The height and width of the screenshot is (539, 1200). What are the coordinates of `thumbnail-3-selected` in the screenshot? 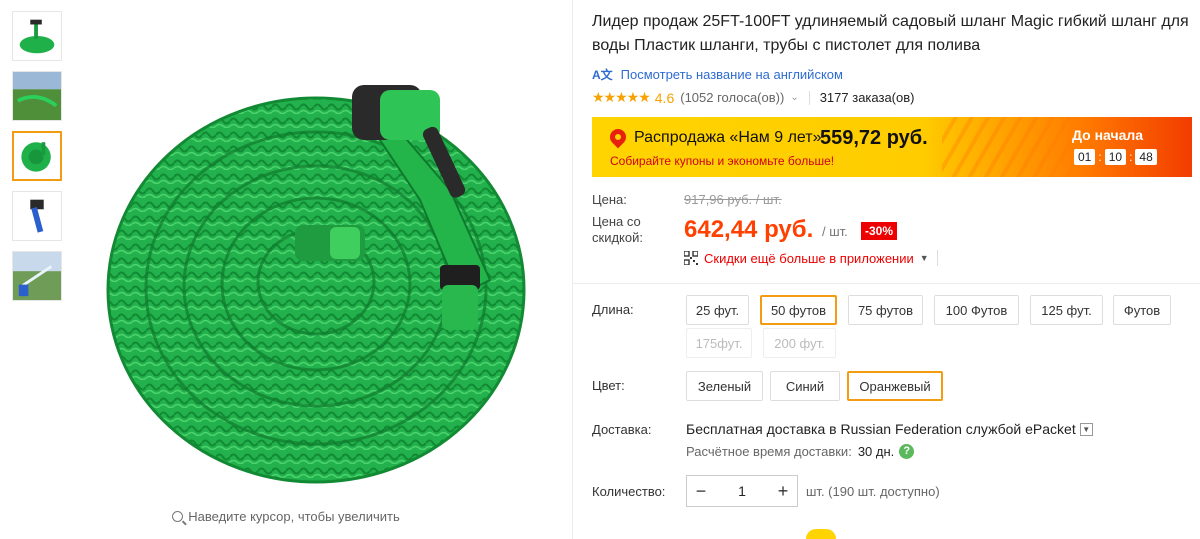 It's located at (37, 156).